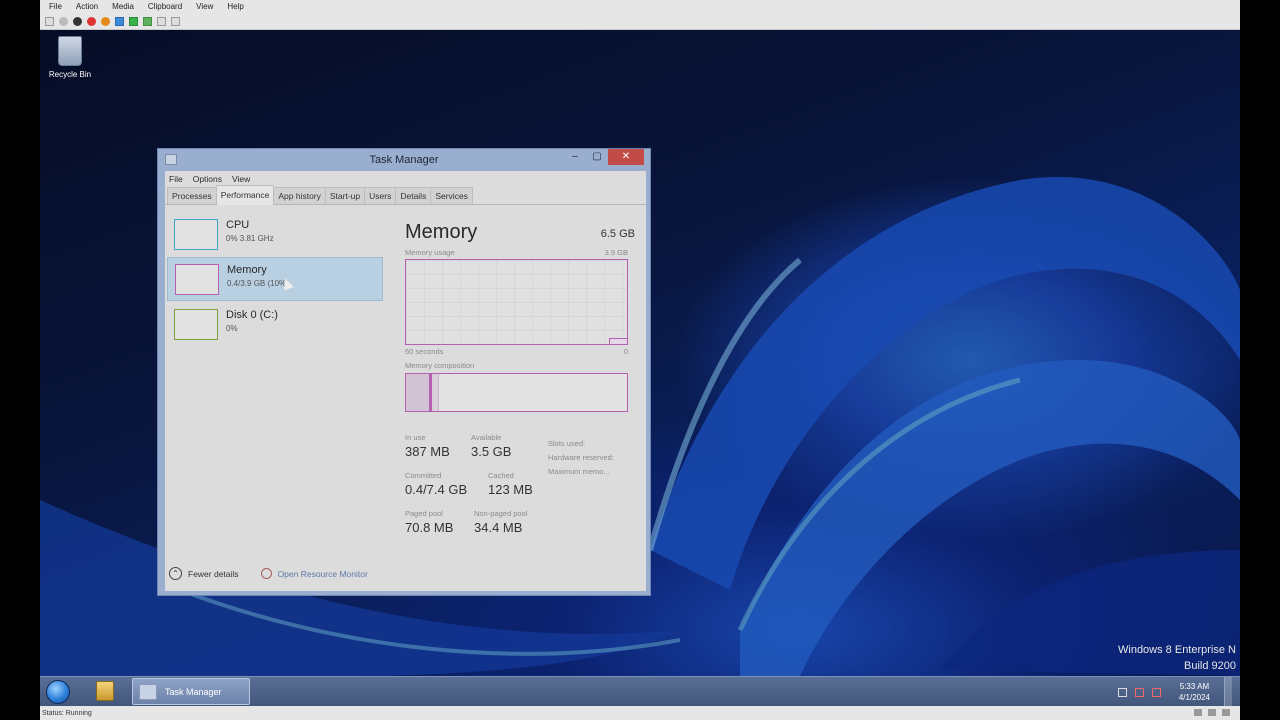 The width and height of the screenshot is (1280, 720). What do you see at coordinates (299, 195) in the screenshot?
I see `tab-app-history: App history` at bounding box center [299, 195].